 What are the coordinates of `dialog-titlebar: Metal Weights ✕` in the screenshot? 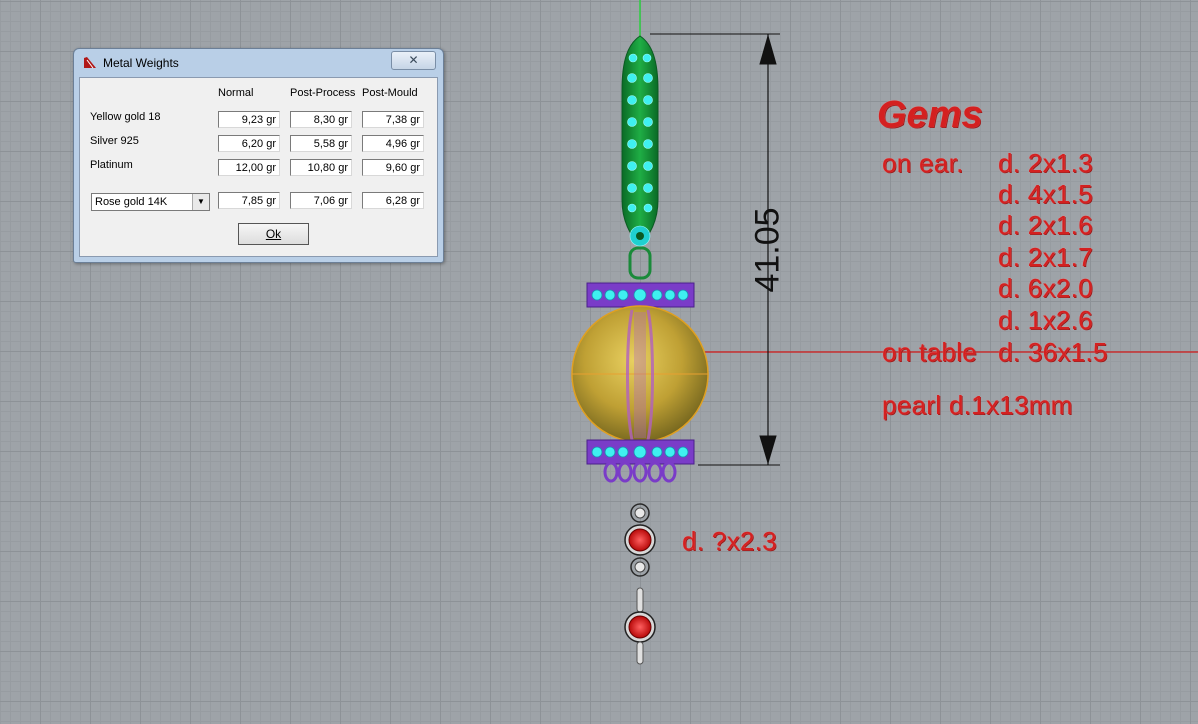 It's located at (258, 63).